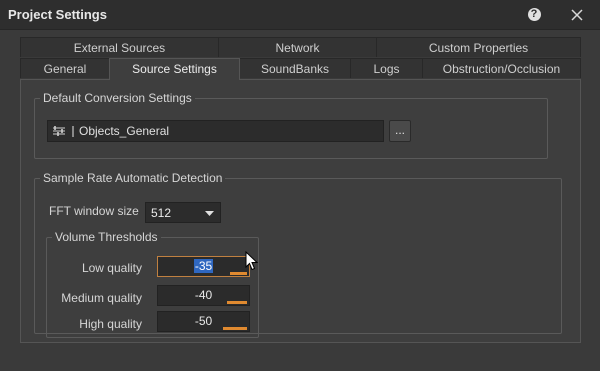 This screenshot has width=600, height=371. Describe the element at coordinates (161, 213) in the screenshot. I see `fft-window-size-value: 512` at that location.